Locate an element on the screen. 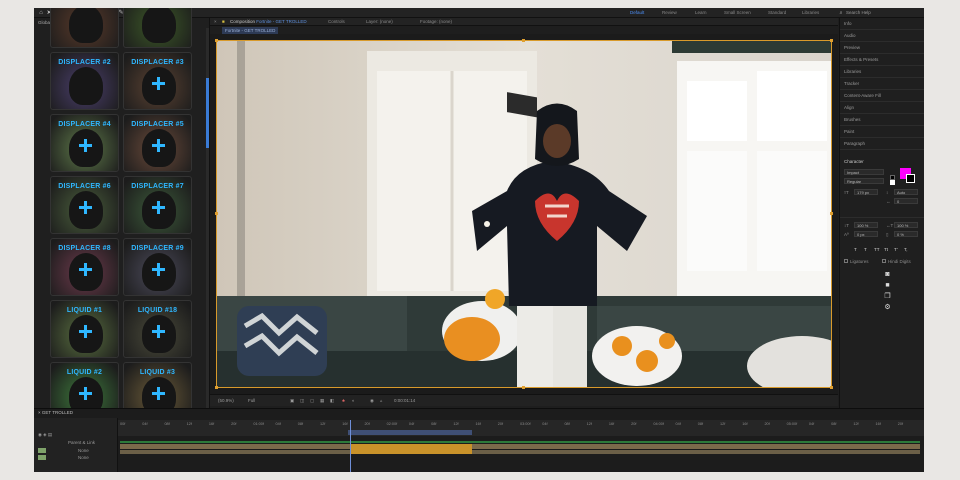 The width and height of the screenshot is (960, 480). tsume-field: 0 % is located at coordinates (906, 234).